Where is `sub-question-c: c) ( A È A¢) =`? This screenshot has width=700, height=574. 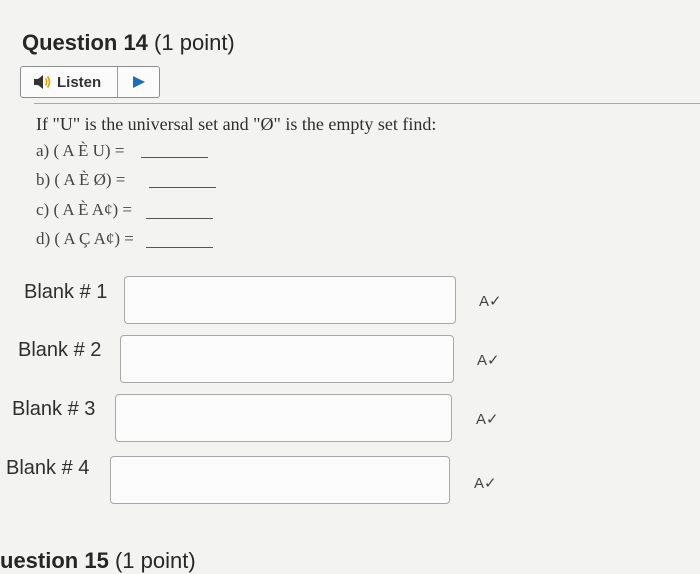 sub-question-c: c) ( A È A¢) = is located at coordinates (84, 209).